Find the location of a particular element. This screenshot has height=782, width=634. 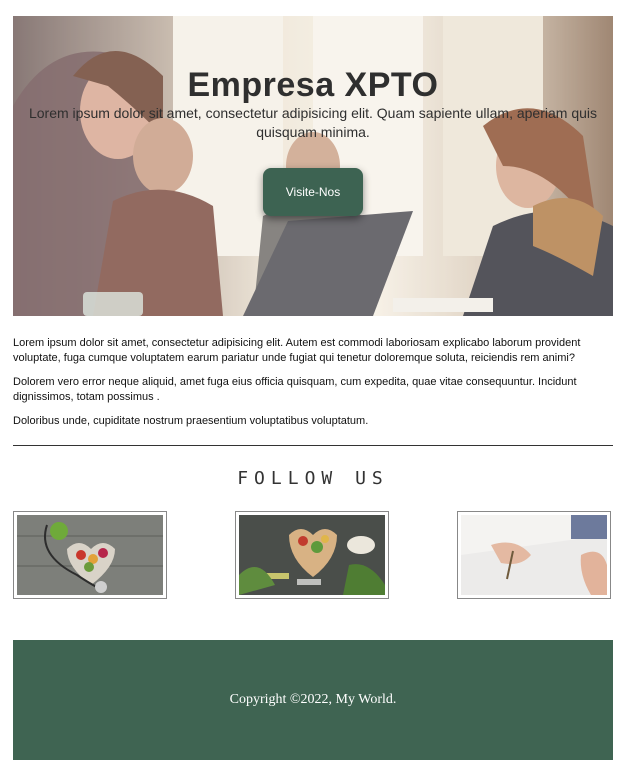

follow-gallery is located at coordinates (313, 556).